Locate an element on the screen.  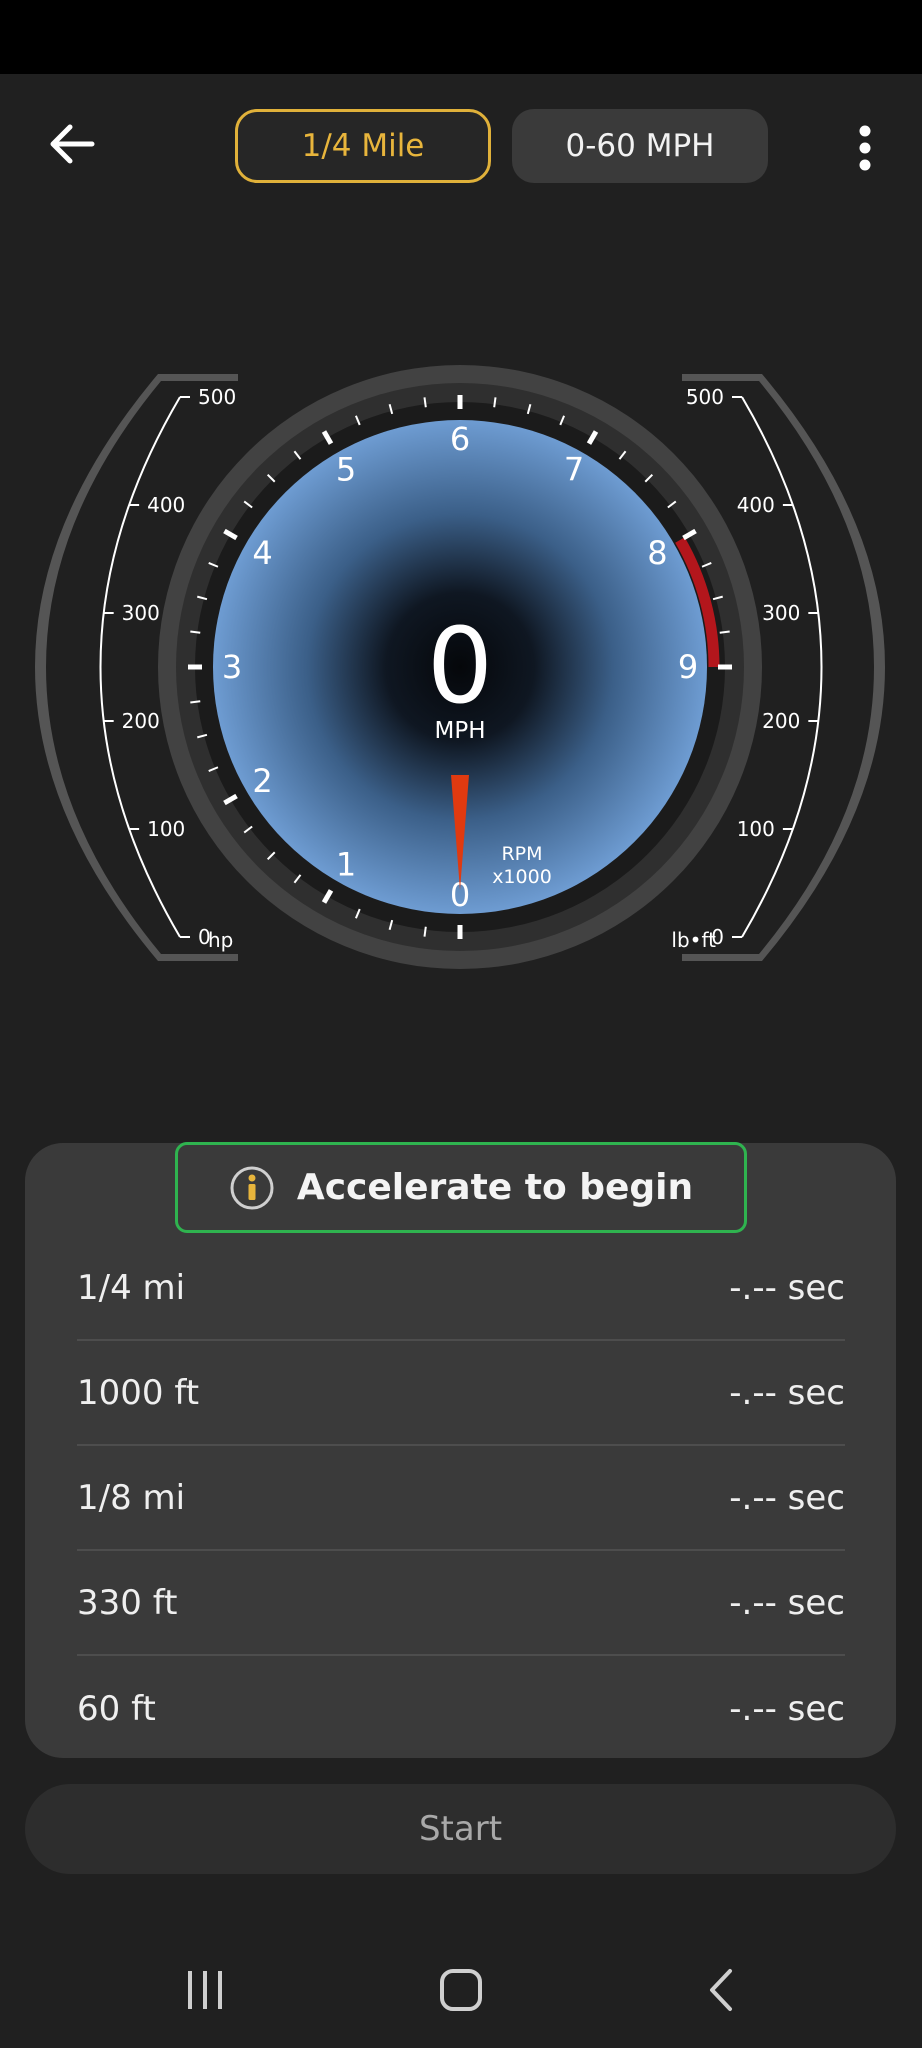
nav-recents-button is located at coordinates (205, 1990).